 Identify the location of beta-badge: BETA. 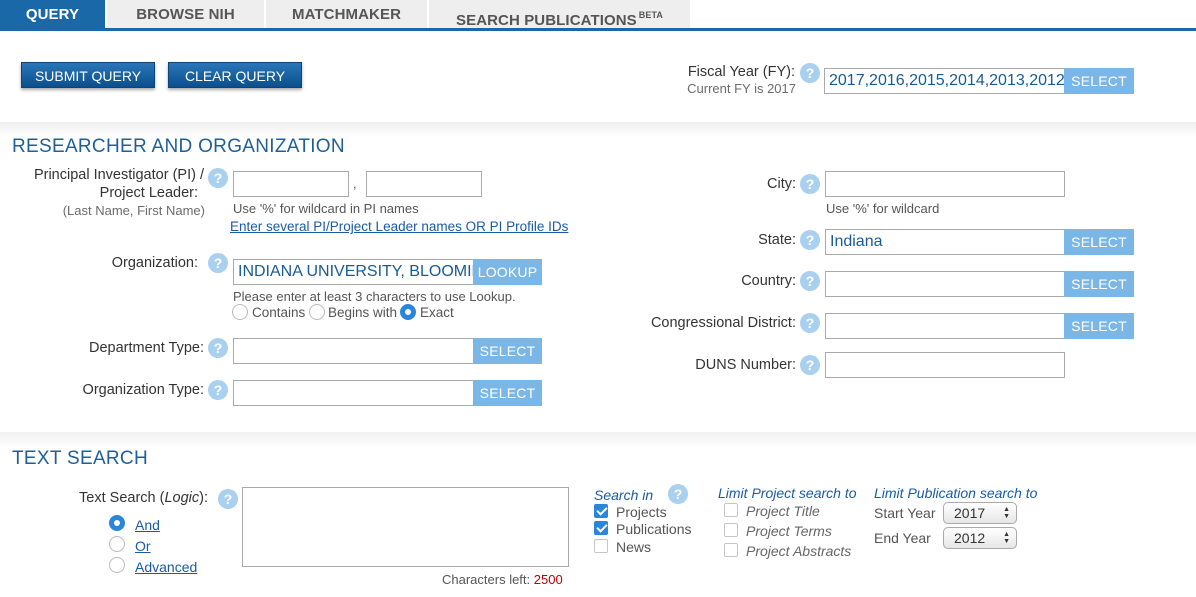
(651, 15).